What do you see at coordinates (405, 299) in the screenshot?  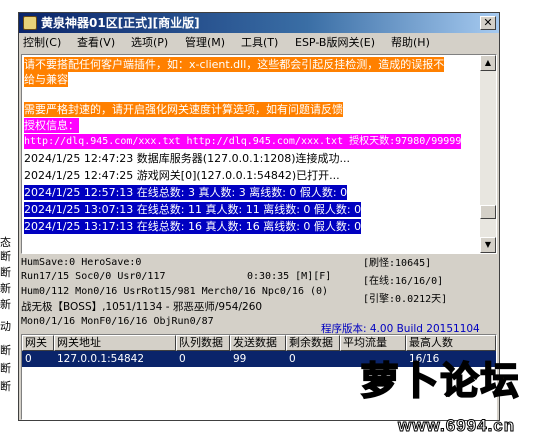 I see `engine-days: [引擎:0.0212天]` at bounding box center [405, 299].